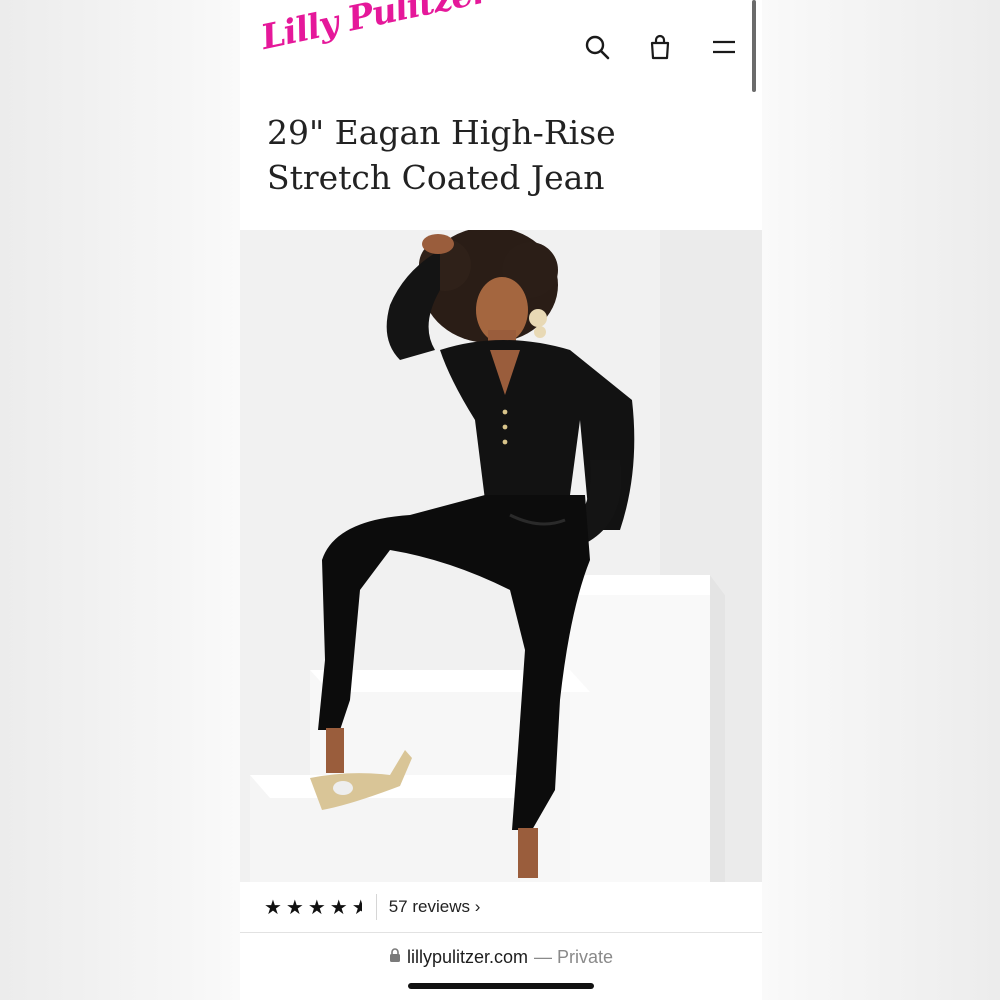 The height and width of the screenshot is (1000, 1000). What do you see at coordinates (574, 956) in the screenshot?
I see `private-mode-label: — Private` at bounding box center [574, 956].